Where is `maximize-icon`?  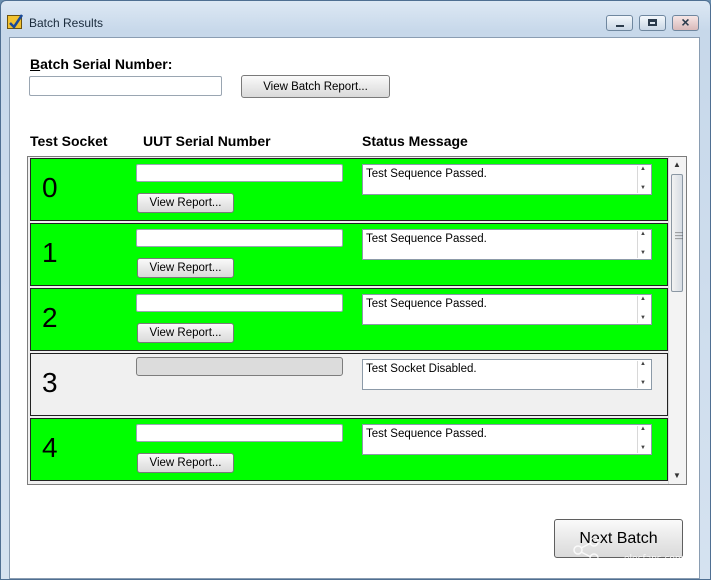
maximize-icon is located at coordinates (652, 22).